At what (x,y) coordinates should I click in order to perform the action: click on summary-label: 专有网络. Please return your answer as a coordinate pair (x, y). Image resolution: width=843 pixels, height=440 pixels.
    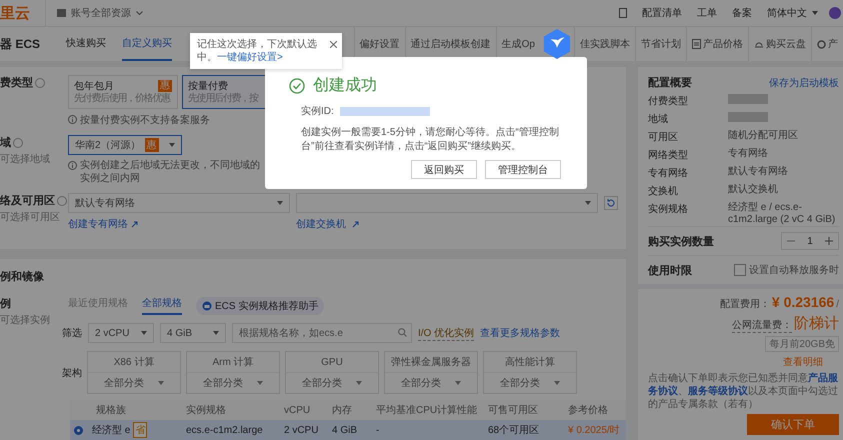
    Looking at the image, I should click on (668, 173).